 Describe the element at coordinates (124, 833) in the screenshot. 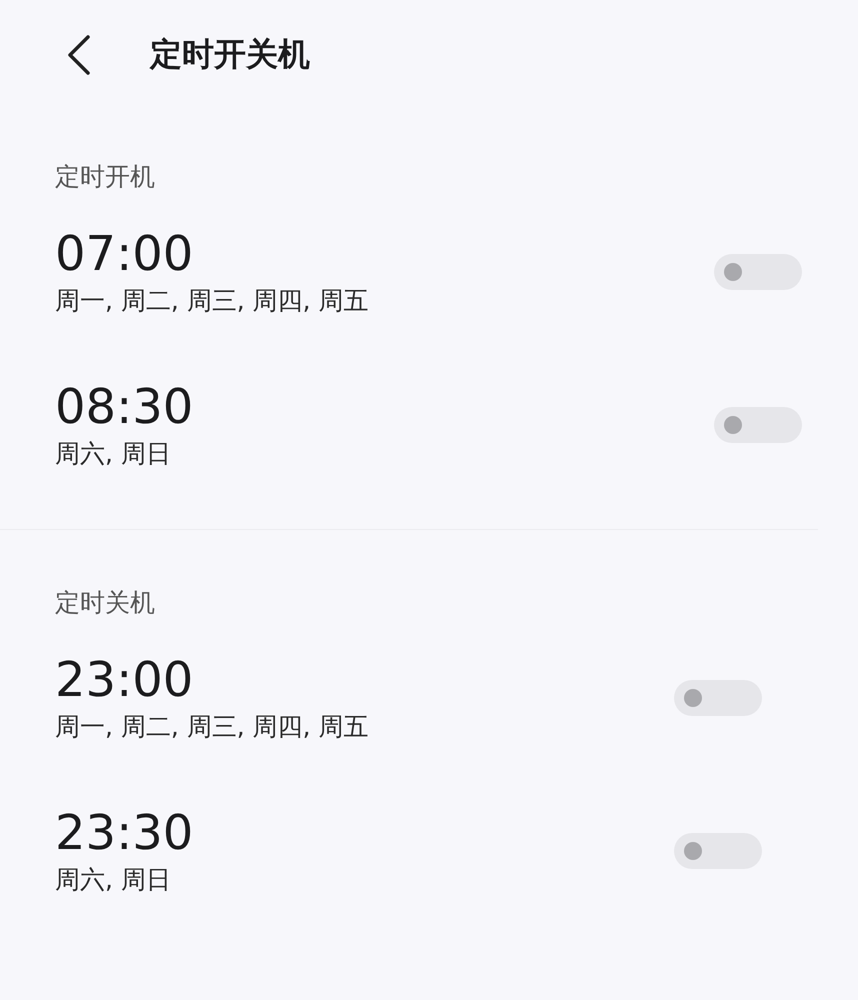

I see `schedule-time: 23:30` at that location.